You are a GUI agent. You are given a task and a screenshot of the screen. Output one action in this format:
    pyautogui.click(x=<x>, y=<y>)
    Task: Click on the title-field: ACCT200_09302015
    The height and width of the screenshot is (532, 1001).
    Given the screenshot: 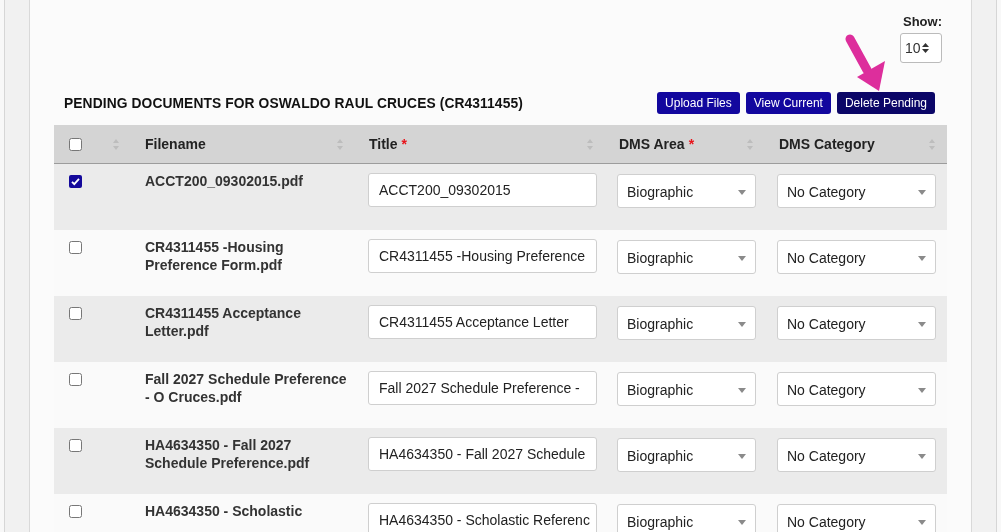 What is the action you would take?
    pyautogui.click(x=482, y=190)
    